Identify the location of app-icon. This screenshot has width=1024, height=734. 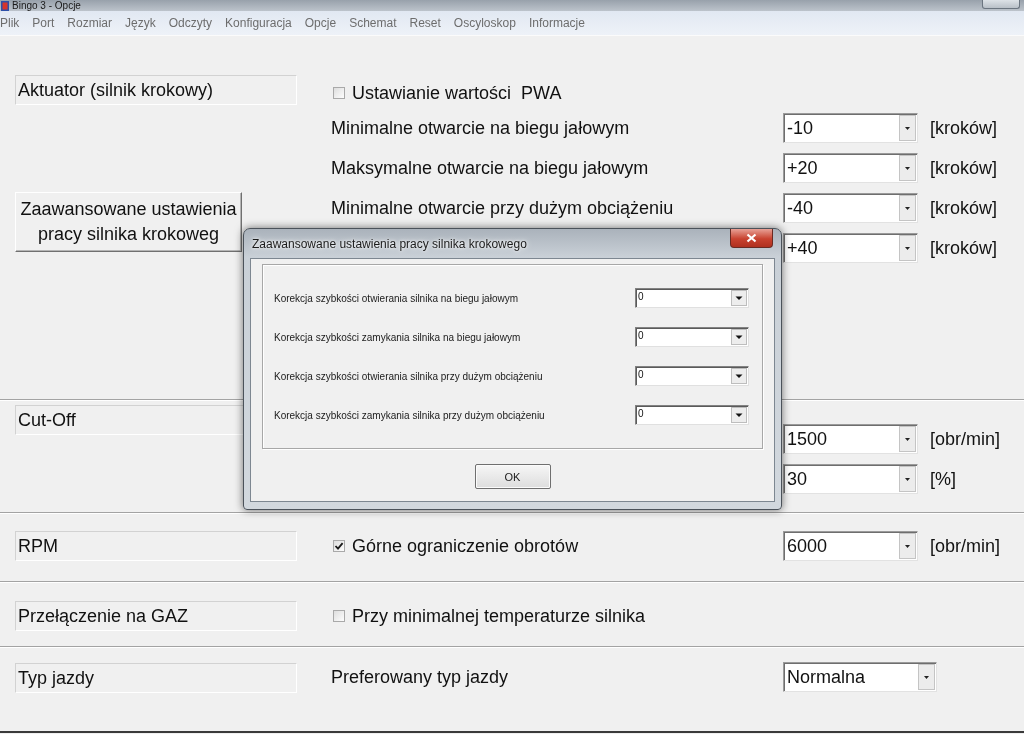
(5, 5).